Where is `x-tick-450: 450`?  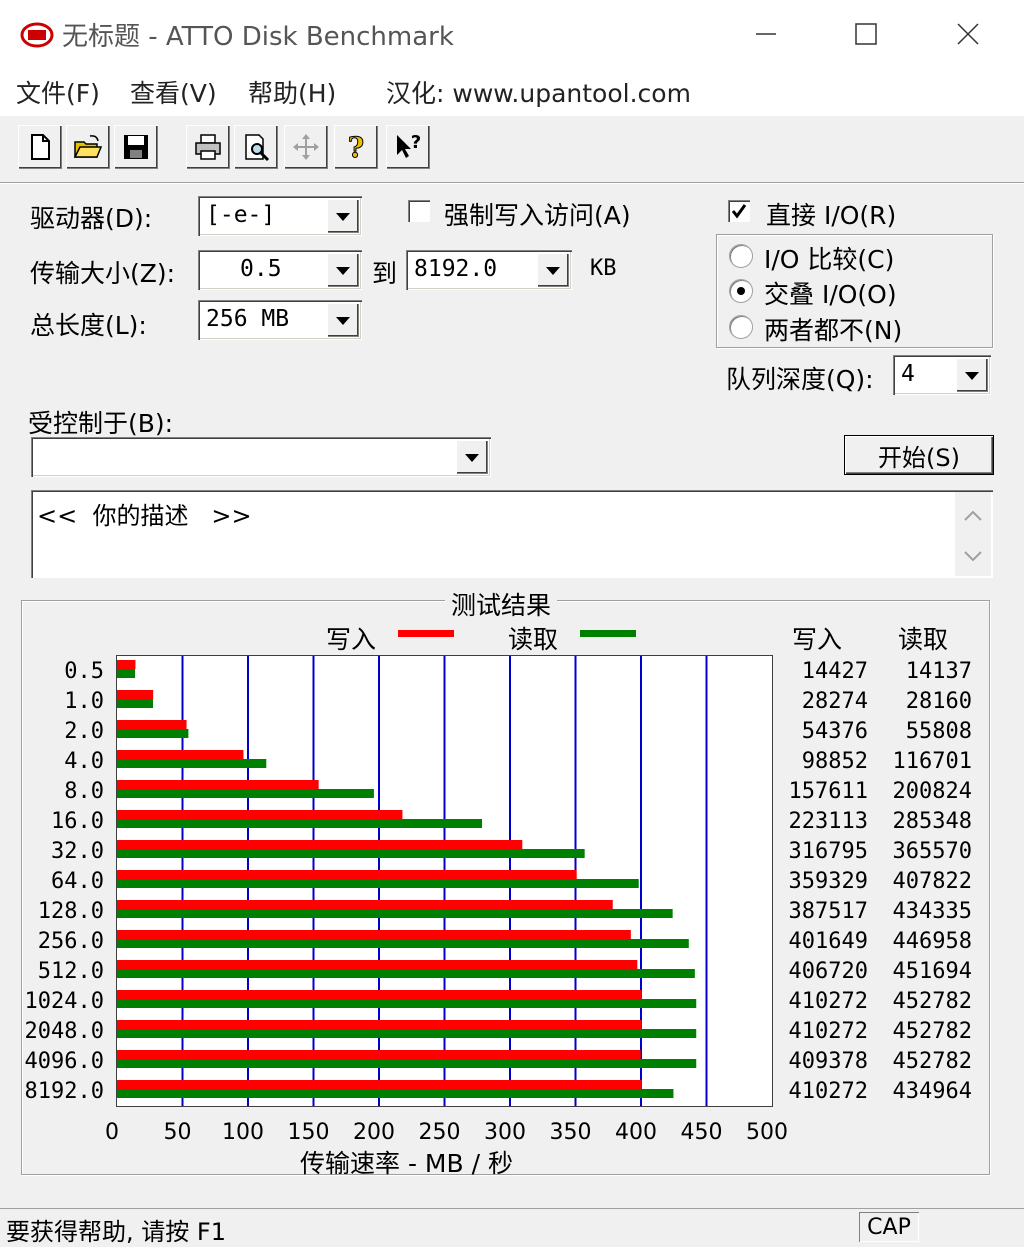
x-tick-450: 450 is located at coordinates (701, 1132).